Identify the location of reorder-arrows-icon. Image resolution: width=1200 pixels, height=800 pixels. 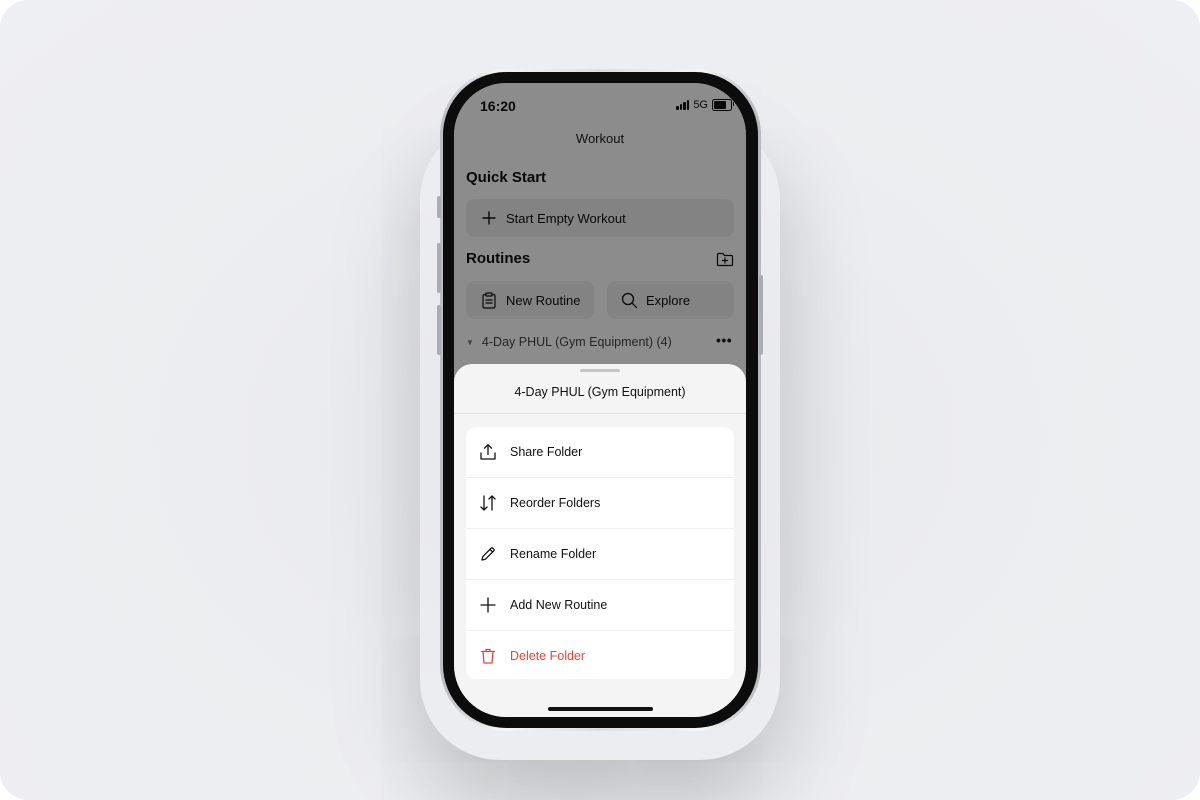
(488, 503).